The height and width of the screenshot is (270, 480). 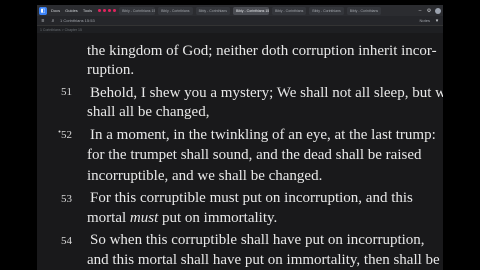 What do you see at coordinates (437, 21) in the screenshot?
I see `chevron-down-icon: ▾` at bounding box center [437, 21].